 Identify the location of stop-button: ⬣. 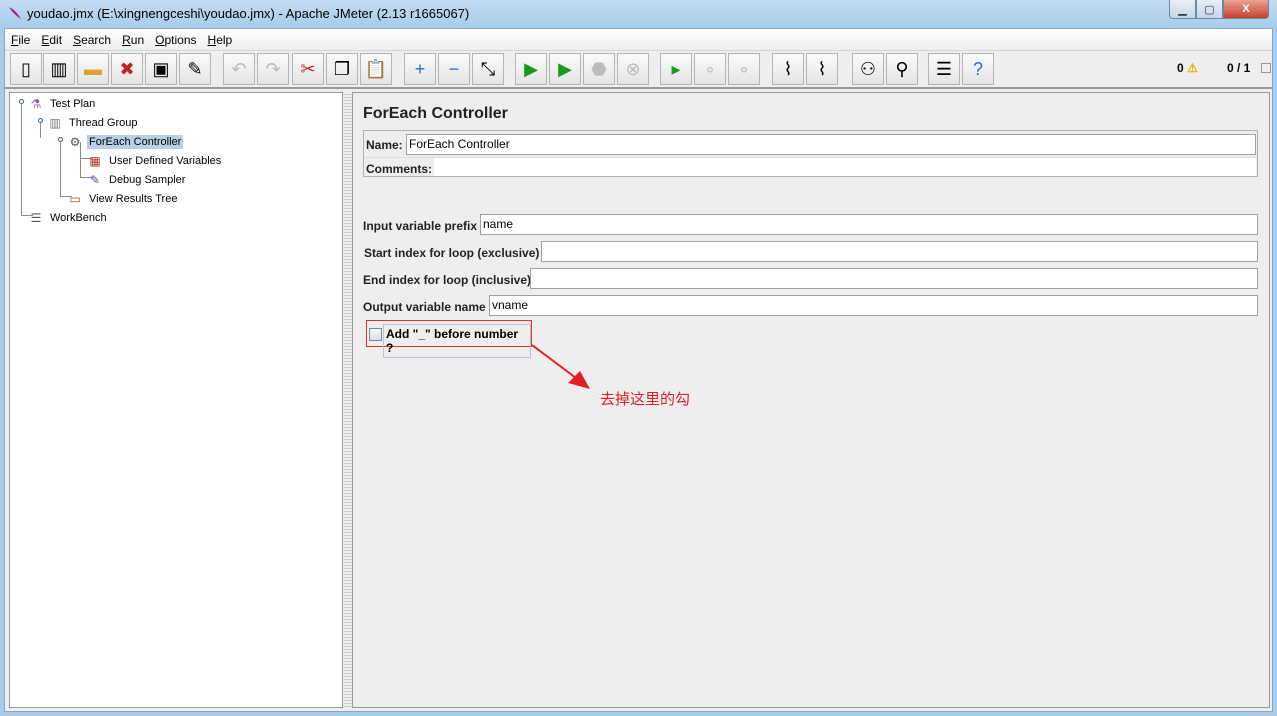
(599, 69).